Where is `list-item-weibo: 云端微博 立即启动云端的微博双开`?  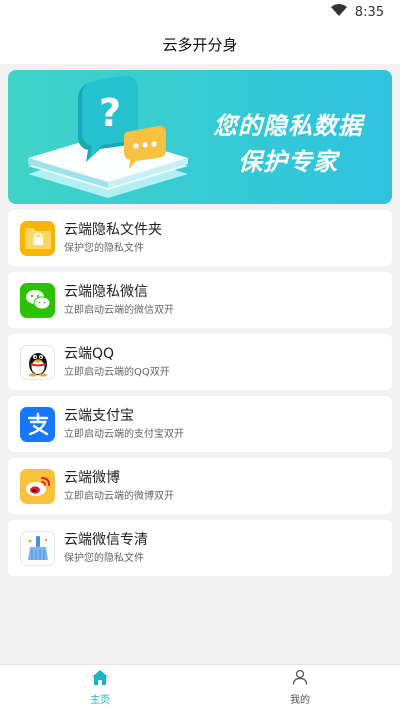
list-item-weibo: 云端微博 立即启动云端的微博双开 is located at coordinates (200, 486).